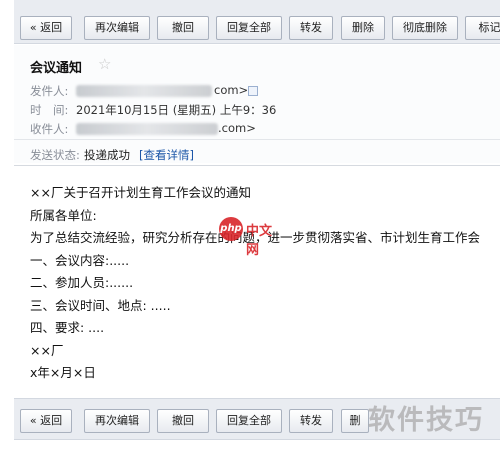 Image resolution: width=500 pixels, height=459 pixels. I want to click on bottom-back-button: « 返回, so click(46, 421).